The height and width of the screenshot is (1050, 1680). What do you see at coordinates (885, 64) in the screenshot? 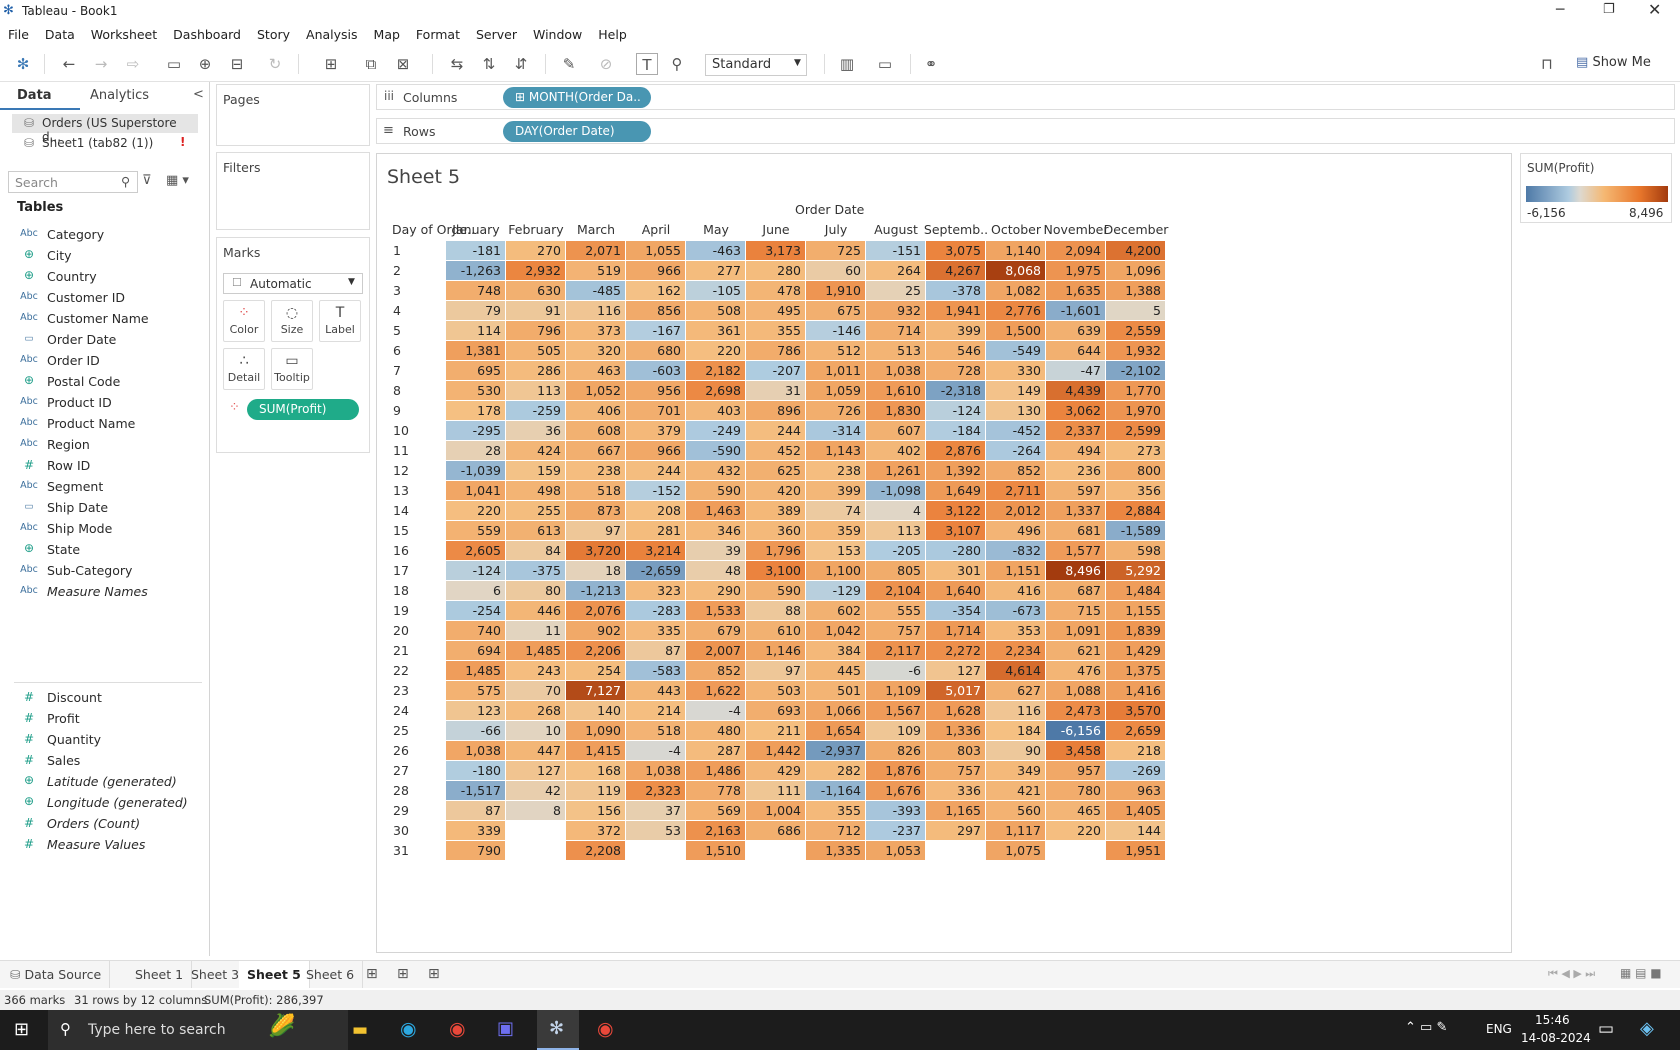
I see `presentation-mode-icon: ▭` at bounding box center [885, 64].